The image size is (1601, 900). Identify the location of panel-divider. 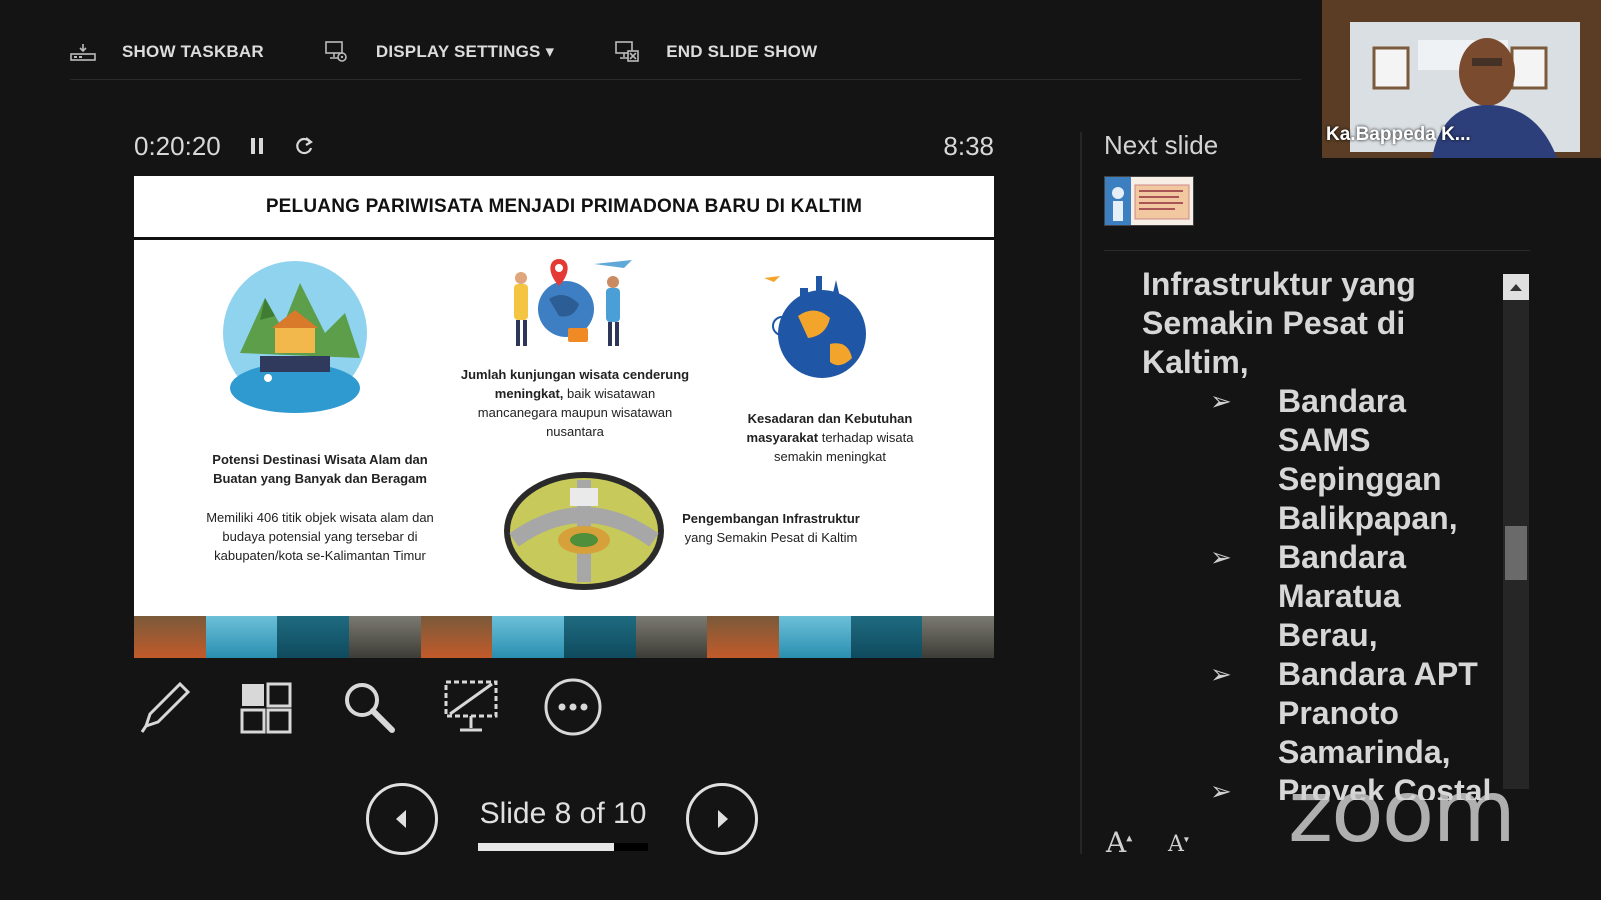
(1081, 493).